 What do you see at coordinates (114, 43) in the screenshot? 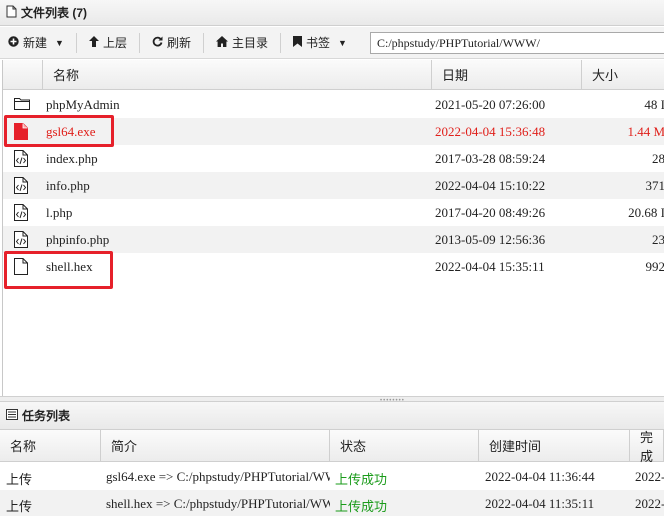
I see `up-label: 上层` at bounding box center [114, 43].